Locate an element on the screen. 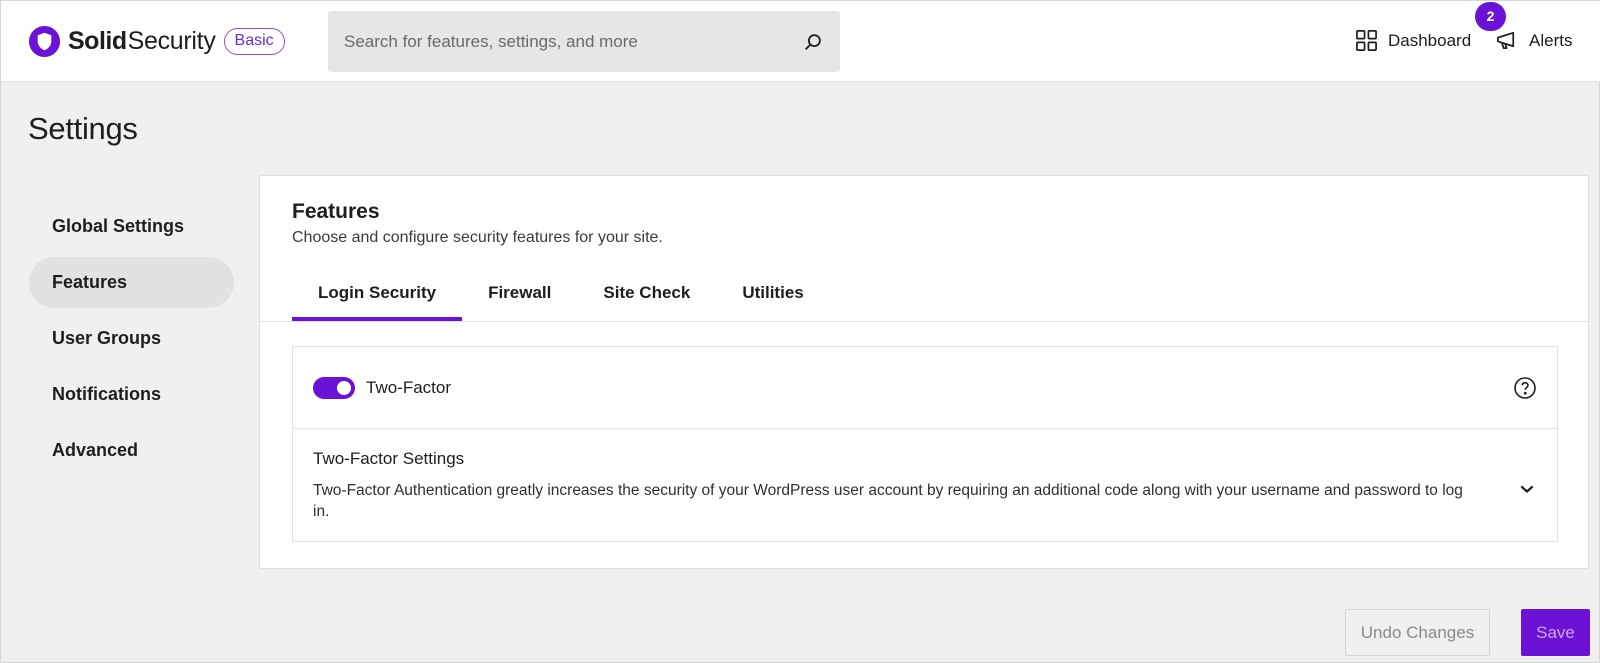 The height and width of the screenshot is (663, 1600). megaphone-icon is located at coordinates (1506, 40).